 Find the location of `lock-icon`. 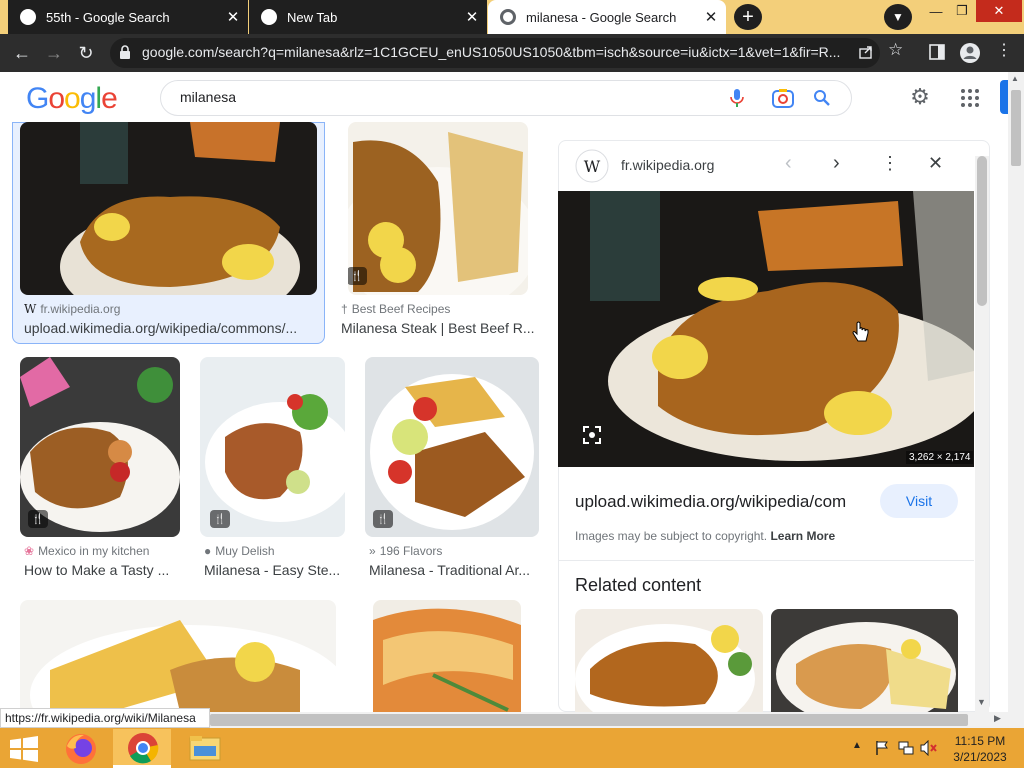

lock-icon is located at coordinates (125, 52).